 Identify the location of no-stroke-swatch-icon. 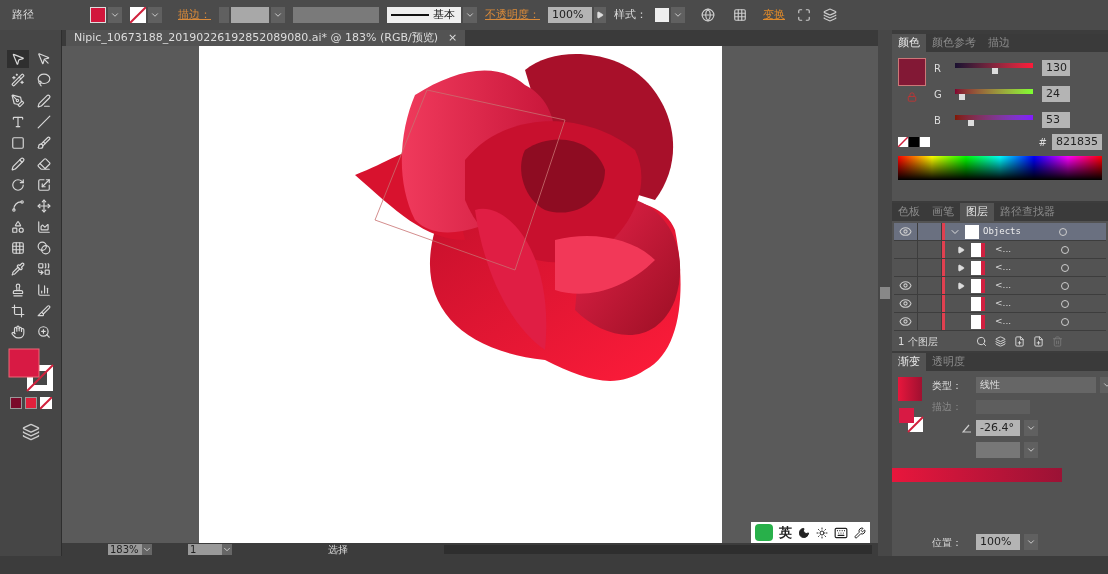
(138, 15).